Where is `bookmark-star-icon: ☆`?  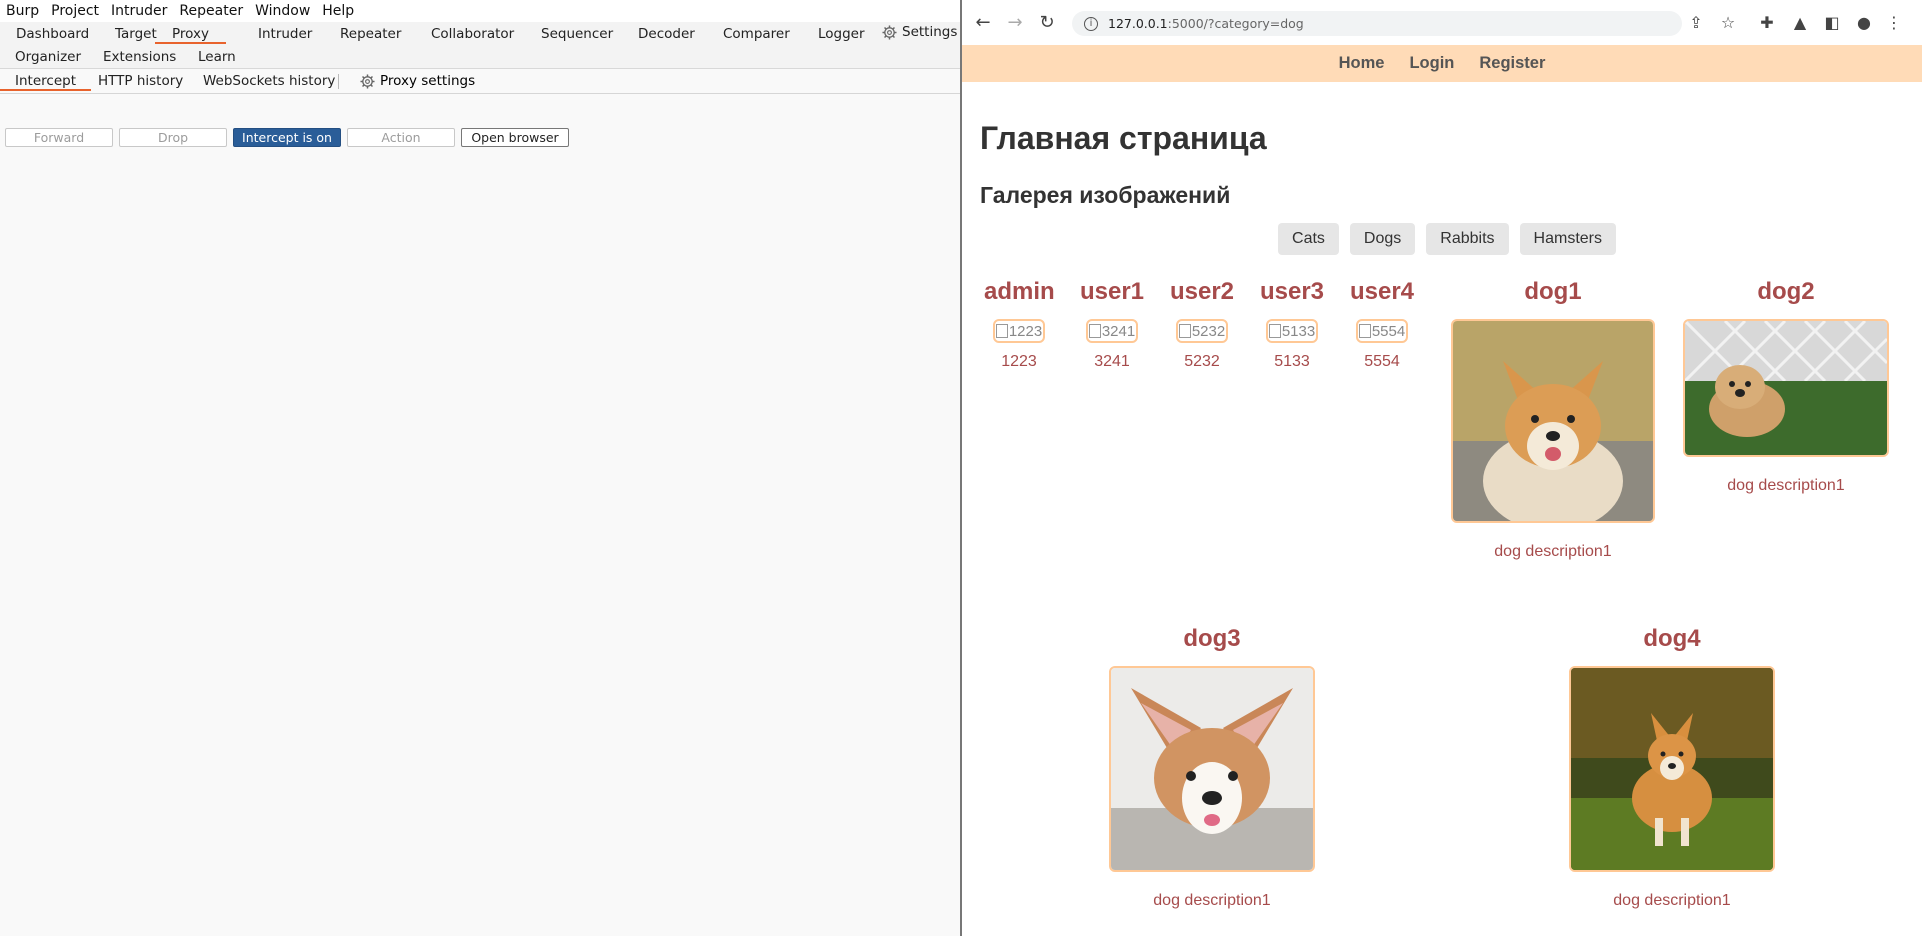
bookmark-star-icon: ☆ is located at coordinates (1728, 22).